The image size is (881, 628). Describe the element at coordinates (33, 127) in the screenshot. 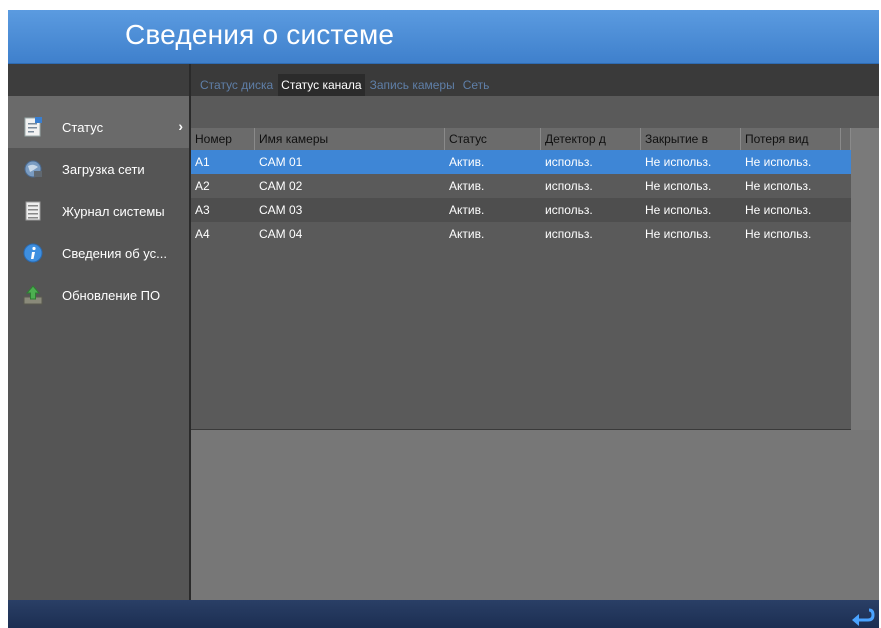

I see `document-icon` at that location.